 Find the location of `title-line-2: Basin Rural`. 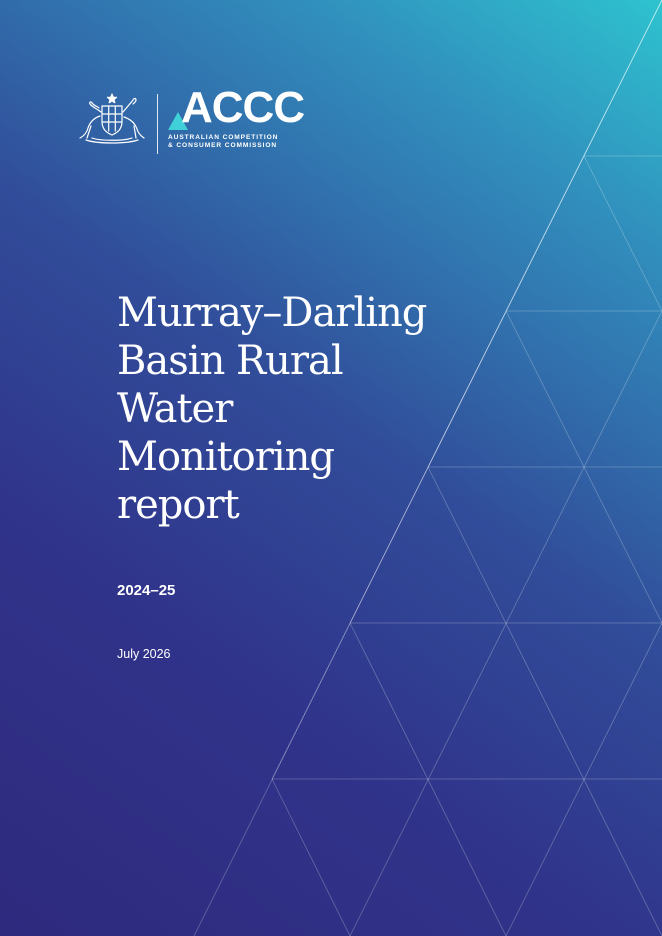

title-line-2: Basin Rural is located at coordinates (230, 361).